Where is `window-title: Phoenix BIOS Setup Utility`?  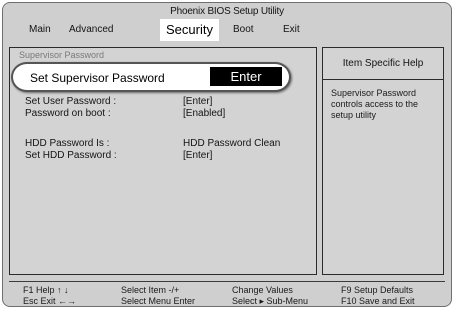 window-title: Phoenix BIOS Setup Utility is located at coordinates (227, 11).